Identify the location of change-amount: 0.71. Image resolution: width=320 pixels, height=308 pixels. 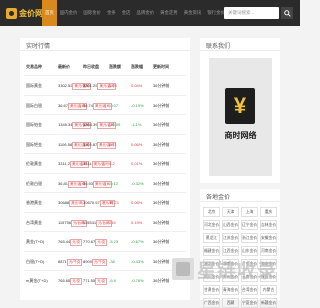
(113, 144).